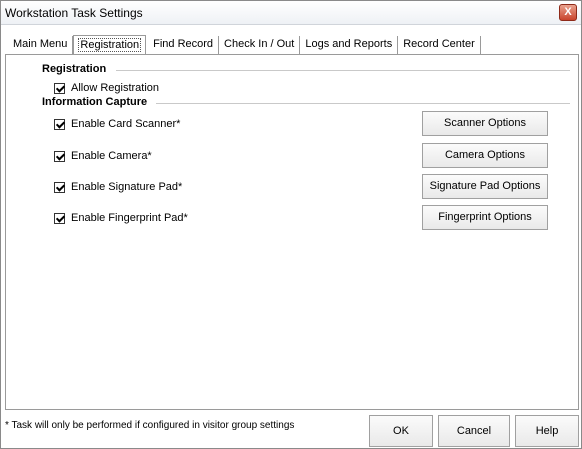  I want to click on enable-camera-label: Enable Camera*, so click(111, 156).